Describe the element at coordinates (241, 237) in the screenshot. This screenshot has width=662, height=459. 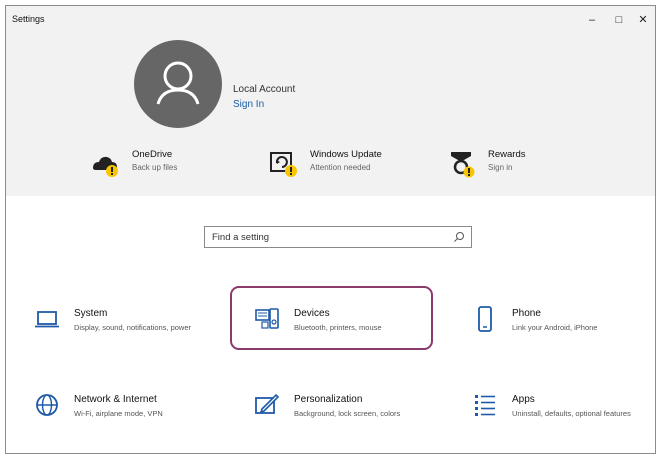
I see `search-placeholder: Find a setting` at that location.